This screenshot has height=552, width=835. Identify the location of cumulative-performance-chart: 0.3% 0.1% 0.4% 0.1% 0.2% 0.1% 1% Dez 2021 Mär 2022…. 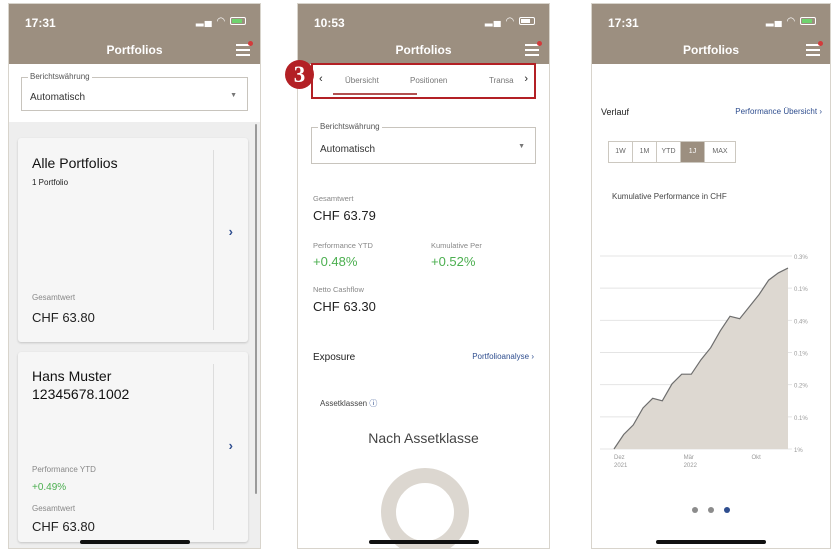
(704, 362).